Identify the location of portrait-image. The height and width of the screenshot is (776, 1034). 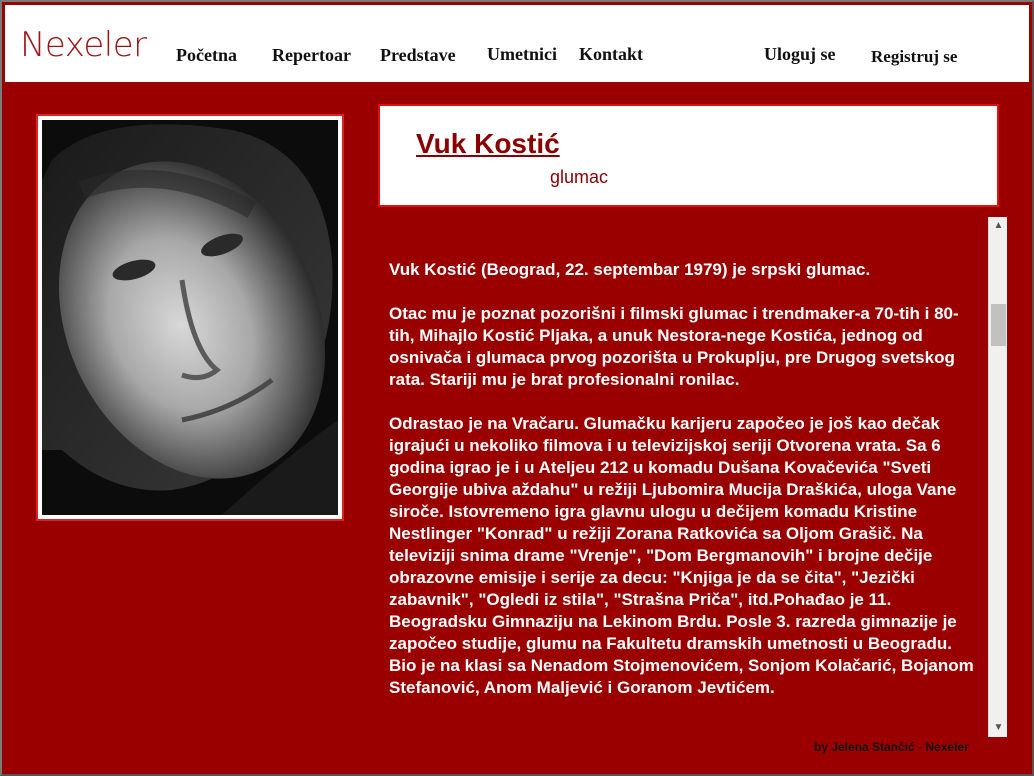
(190, 317).